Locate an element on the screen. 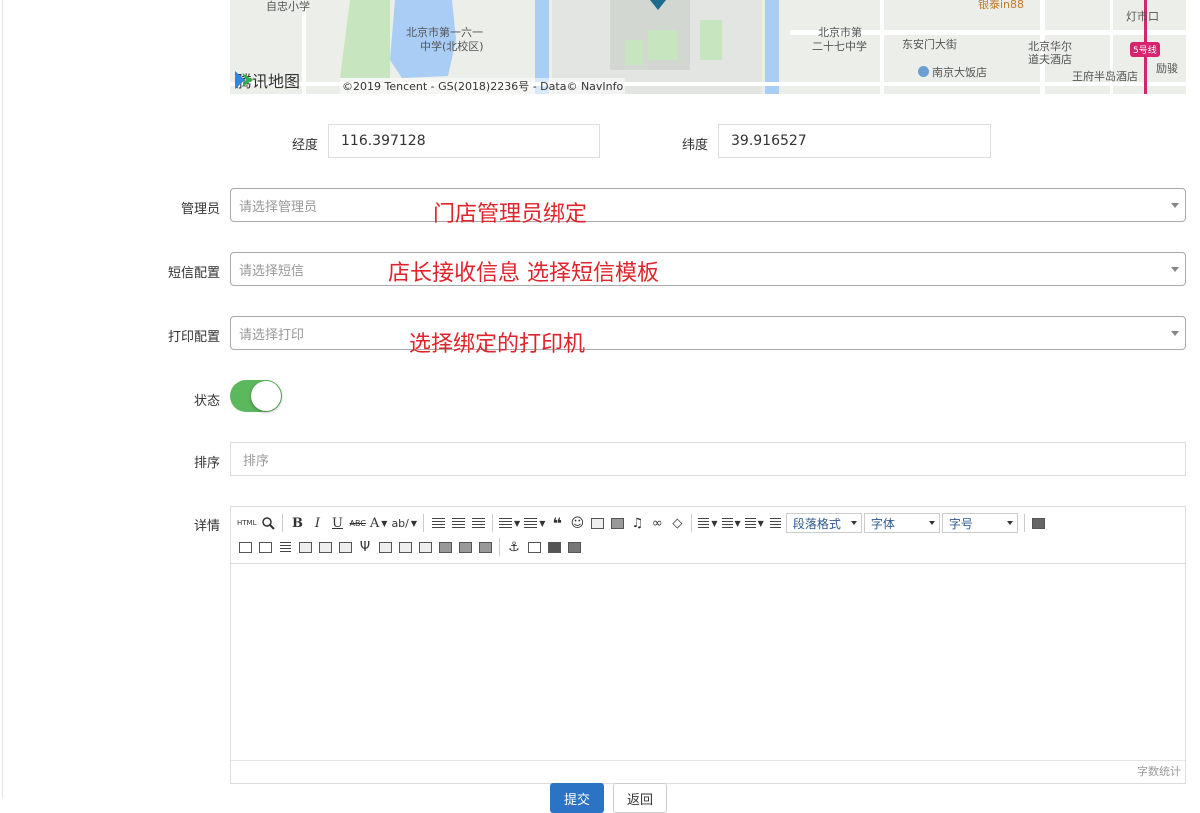 This screenshot has height=813, width=1200. map-label-hotel2-line1: 北京华尔 is located at coordinates (1050, 46).